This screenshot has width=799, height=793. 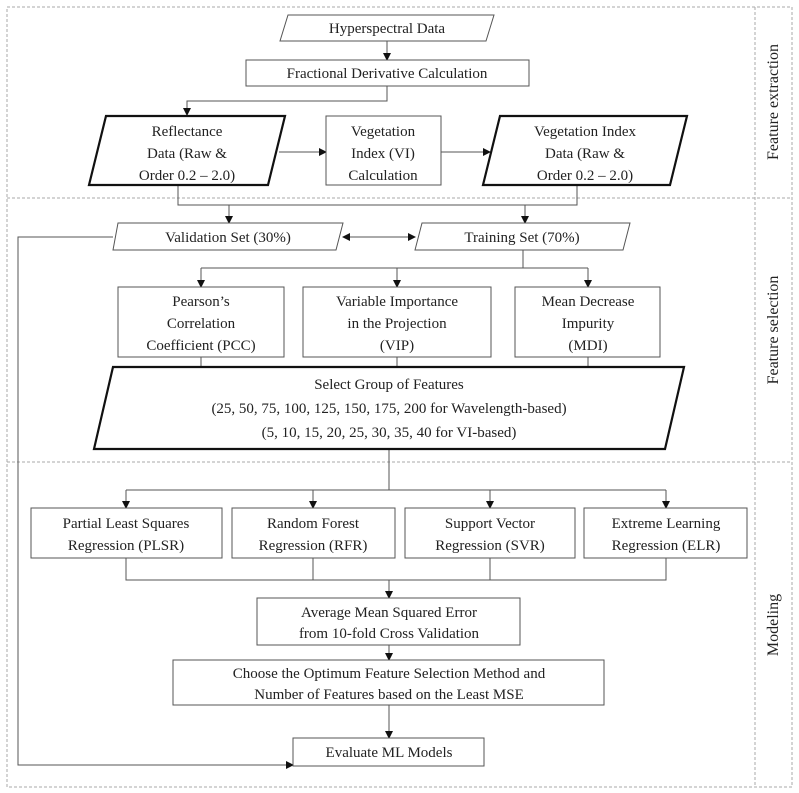 I want to click on node-label: Calculation, so click(x=383, y=176).